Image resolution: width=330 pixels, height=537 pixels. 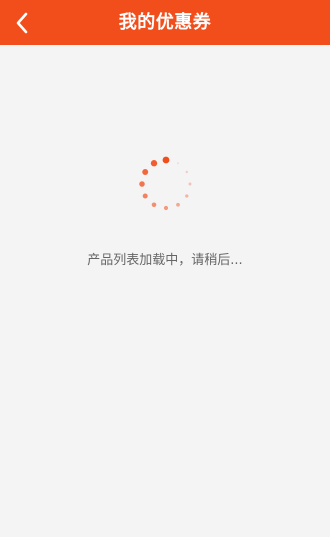 I want to click on app-header: 我的优惠券, so click(x=165, y=22).